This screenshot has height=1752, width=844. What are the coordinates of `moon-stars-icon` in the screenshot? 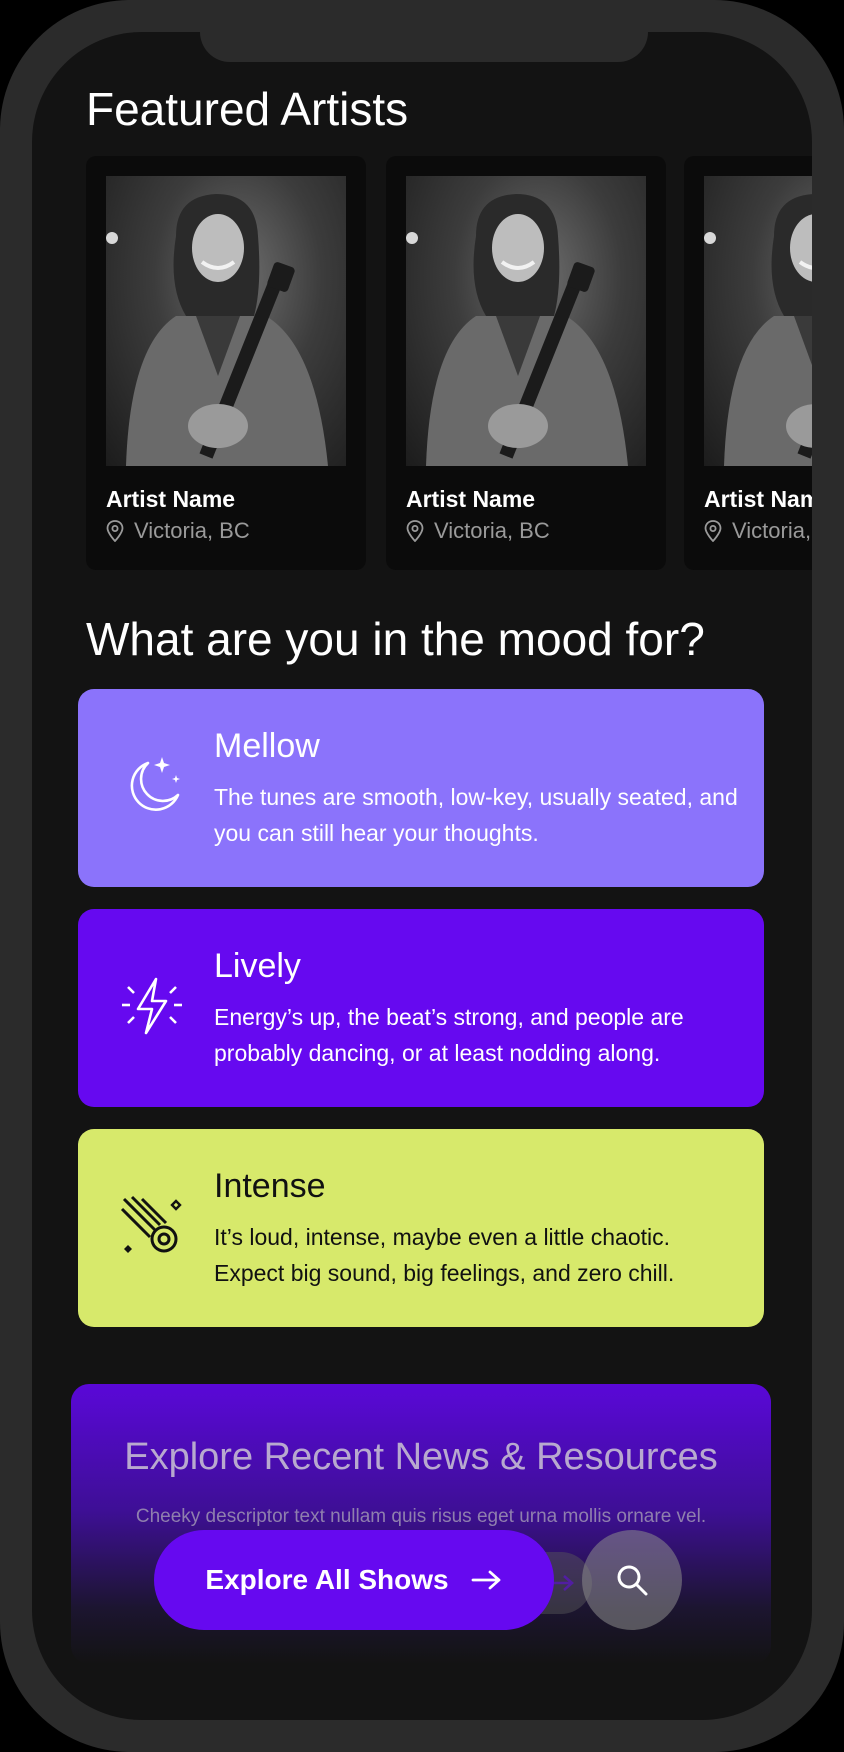 It's located at (155, 784).